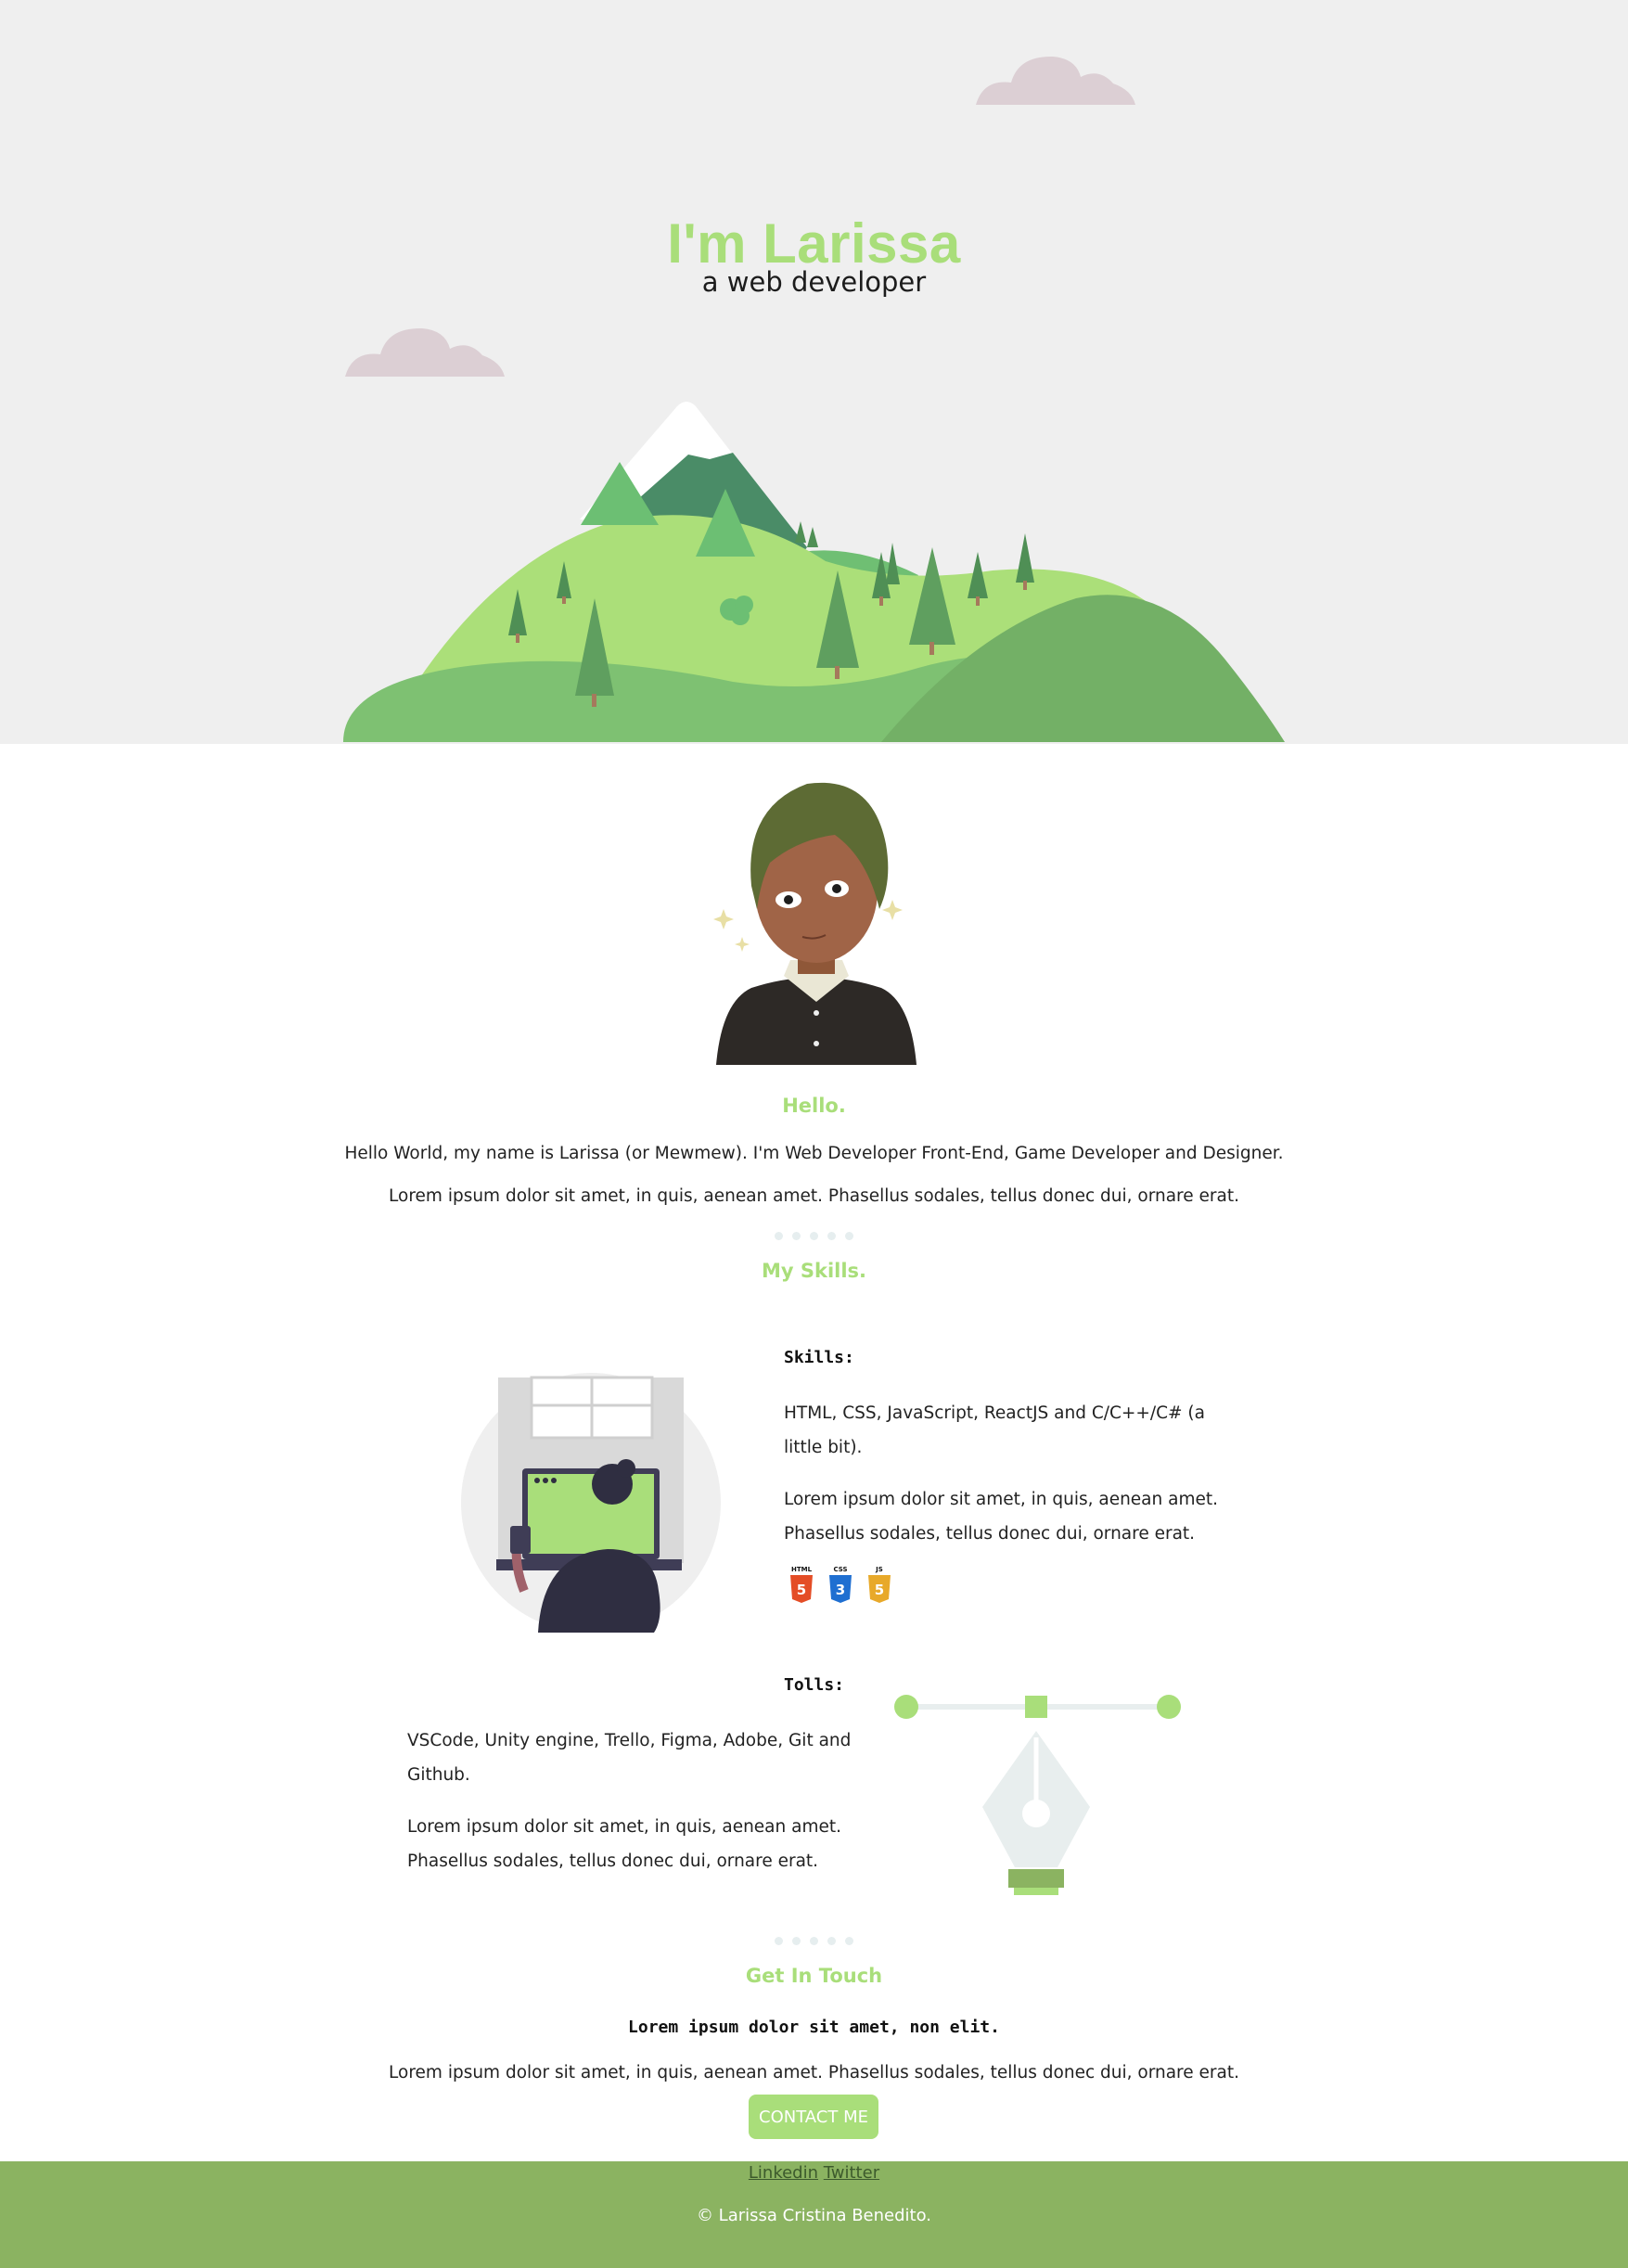  I want to click on contact-me-button: CONTACT ME, so click(813, 2117).